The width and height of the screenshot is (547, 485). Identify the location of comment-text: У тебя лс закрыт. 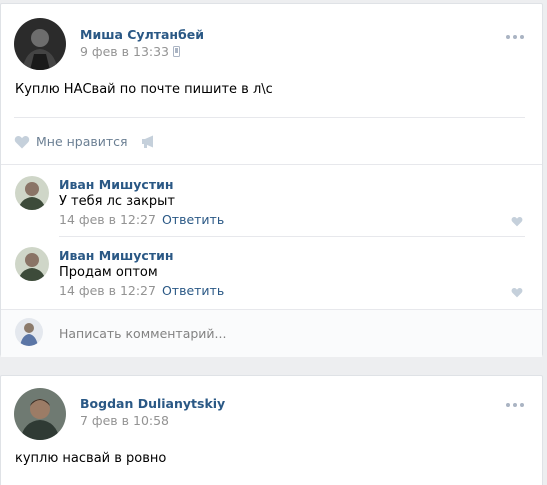
(117, 201).